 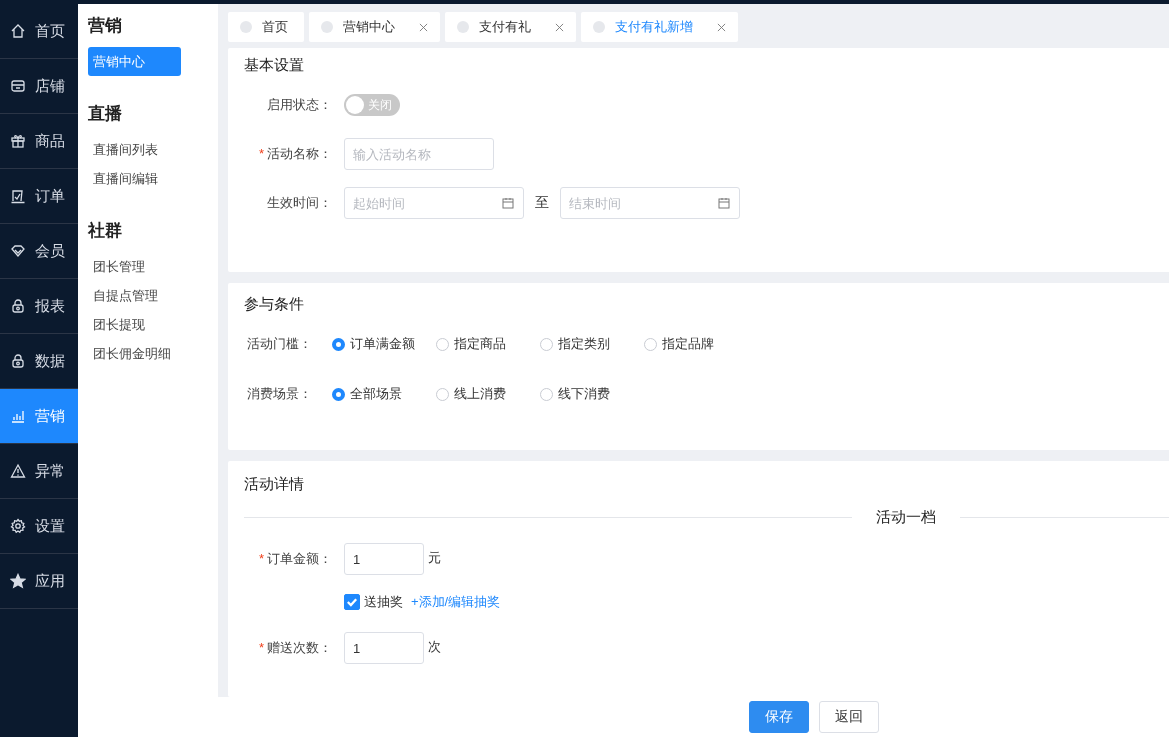 What do you see at coordinates (18, 416) in the screenshot?
I see `bar-chart-icon` at bounding box center [18, 416].